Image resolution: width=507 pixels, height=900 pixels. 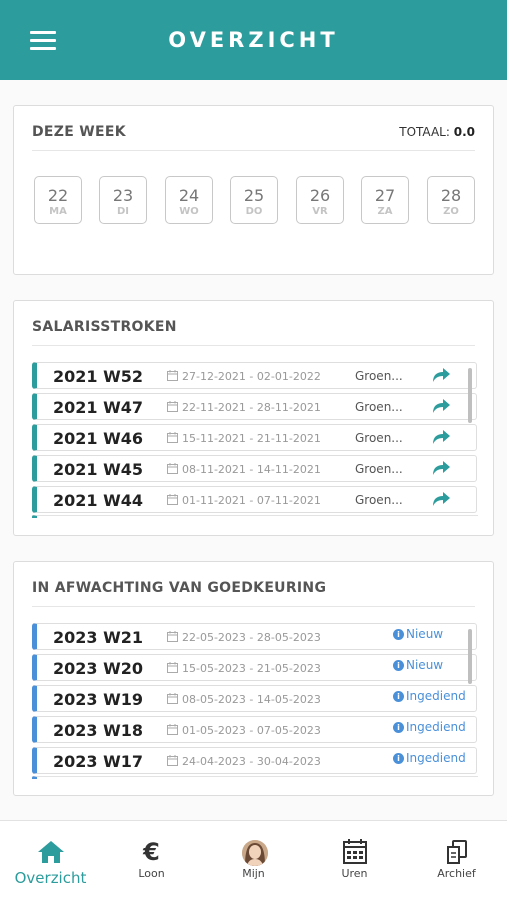 I want to click on row-week: 2023 W20, so click(x=98, y=668).